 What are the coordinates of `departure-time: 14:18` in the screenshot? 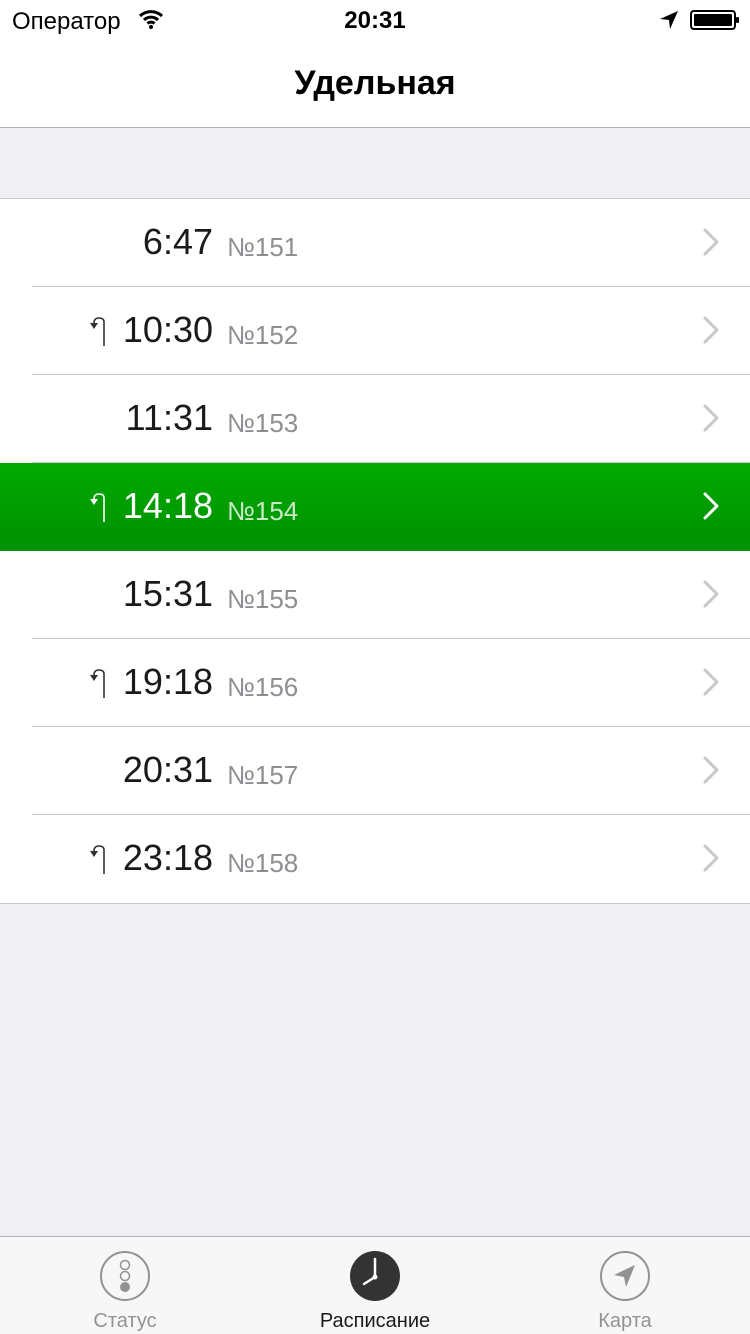 It's located at (167, 505).